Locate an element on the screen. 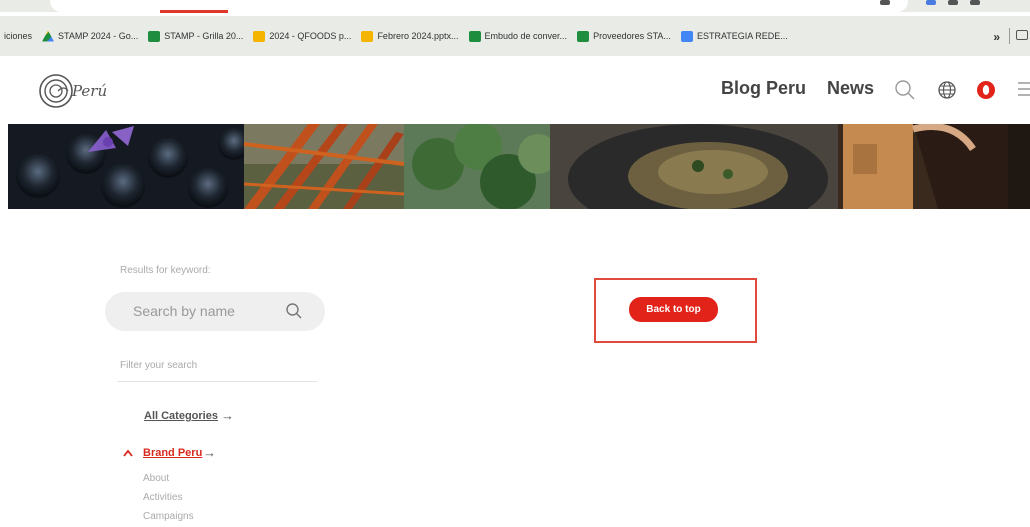 The height and width of the screenshot is (527, 1030). bookmark-item: iciones is located at coordinates (18, 36).